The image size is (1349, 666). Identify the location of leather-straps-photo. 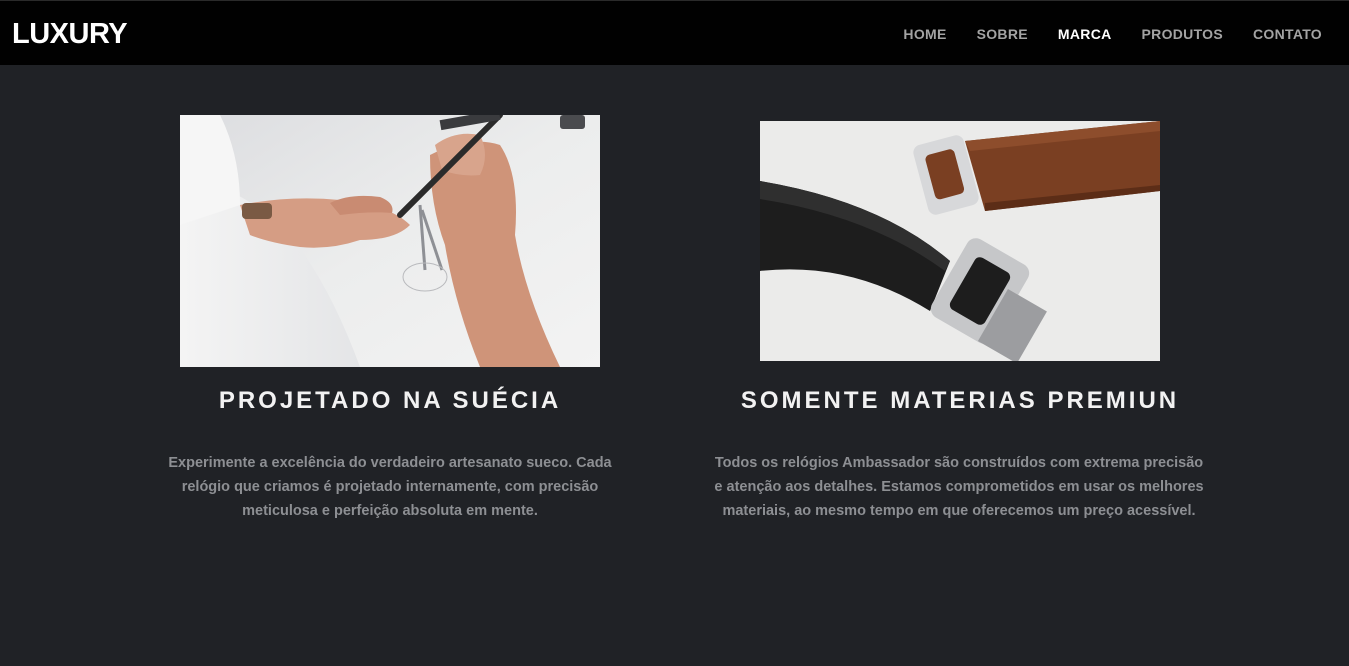
(960, 241).